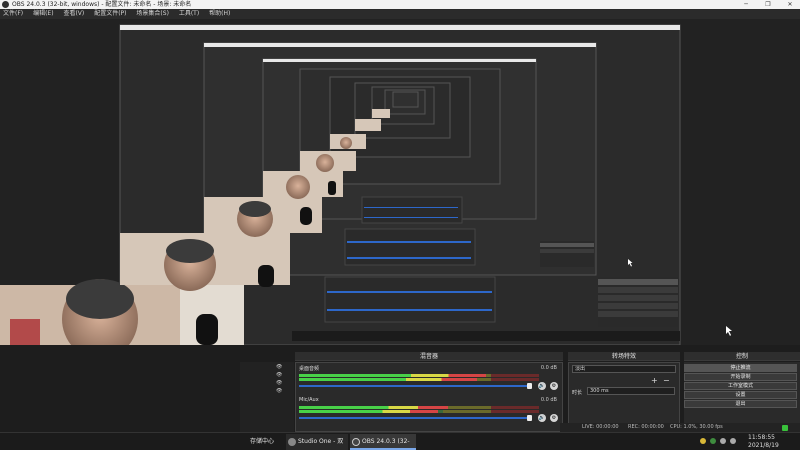 The image size is (800, 450). I want to click on stop-streaming-button: 停止推流, so click(740, 368).